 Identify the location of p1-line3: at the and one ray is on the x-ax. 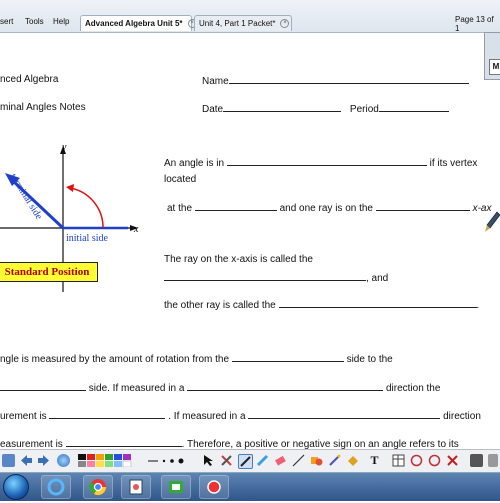
(329, 207).